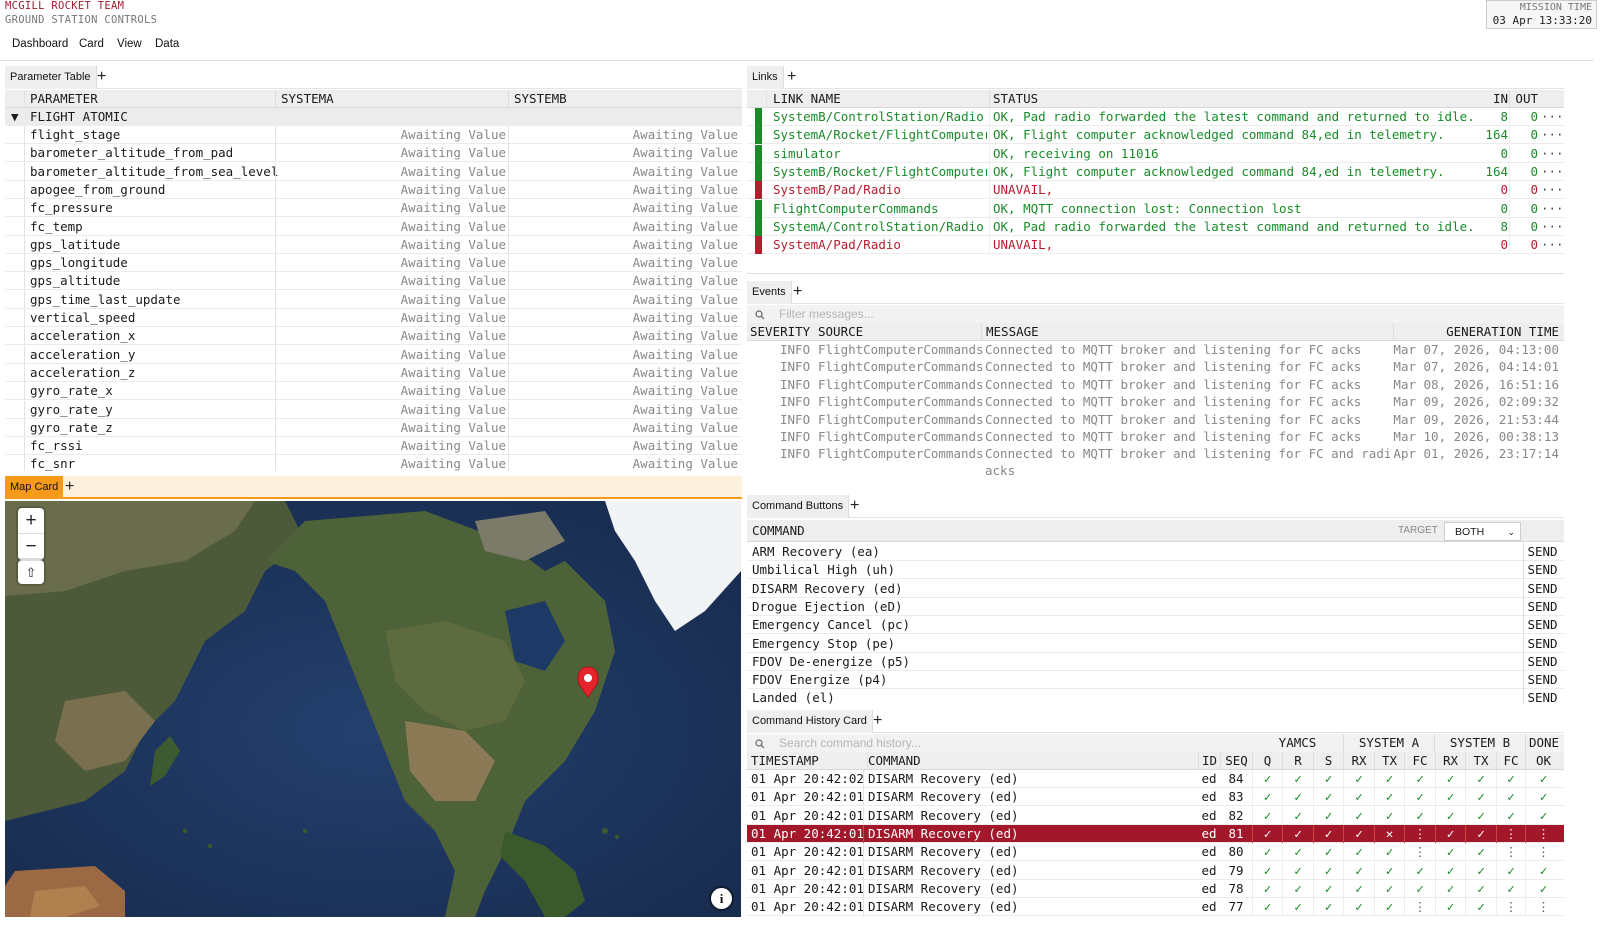  What do you see at coordinates (15, 117) in the screenshot?
I see `collapse-arrow-icon: ▼` at bounding box center [15, 117].